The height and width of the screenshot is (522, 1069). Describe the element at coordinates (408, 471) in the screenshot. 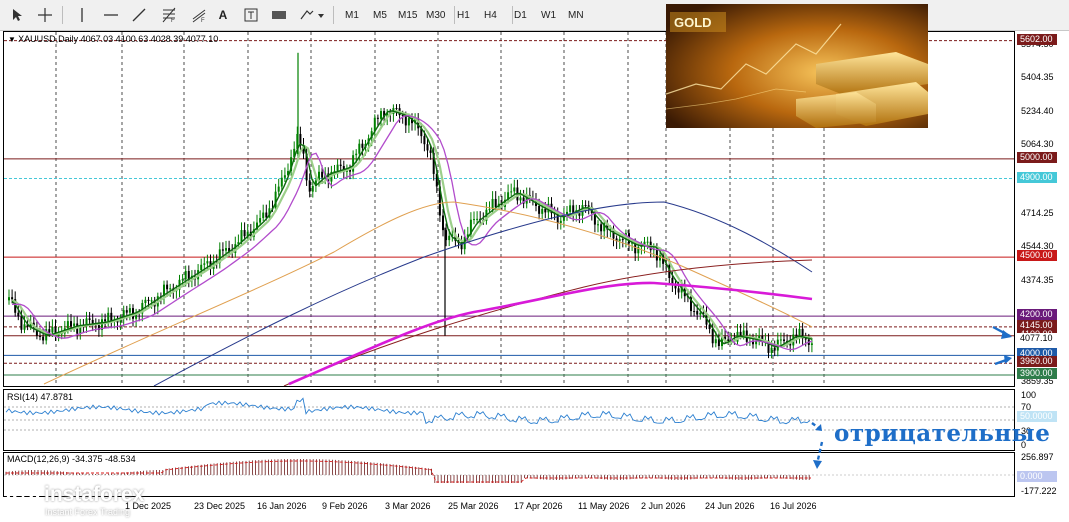

I see `macd-signal-line` at that location.